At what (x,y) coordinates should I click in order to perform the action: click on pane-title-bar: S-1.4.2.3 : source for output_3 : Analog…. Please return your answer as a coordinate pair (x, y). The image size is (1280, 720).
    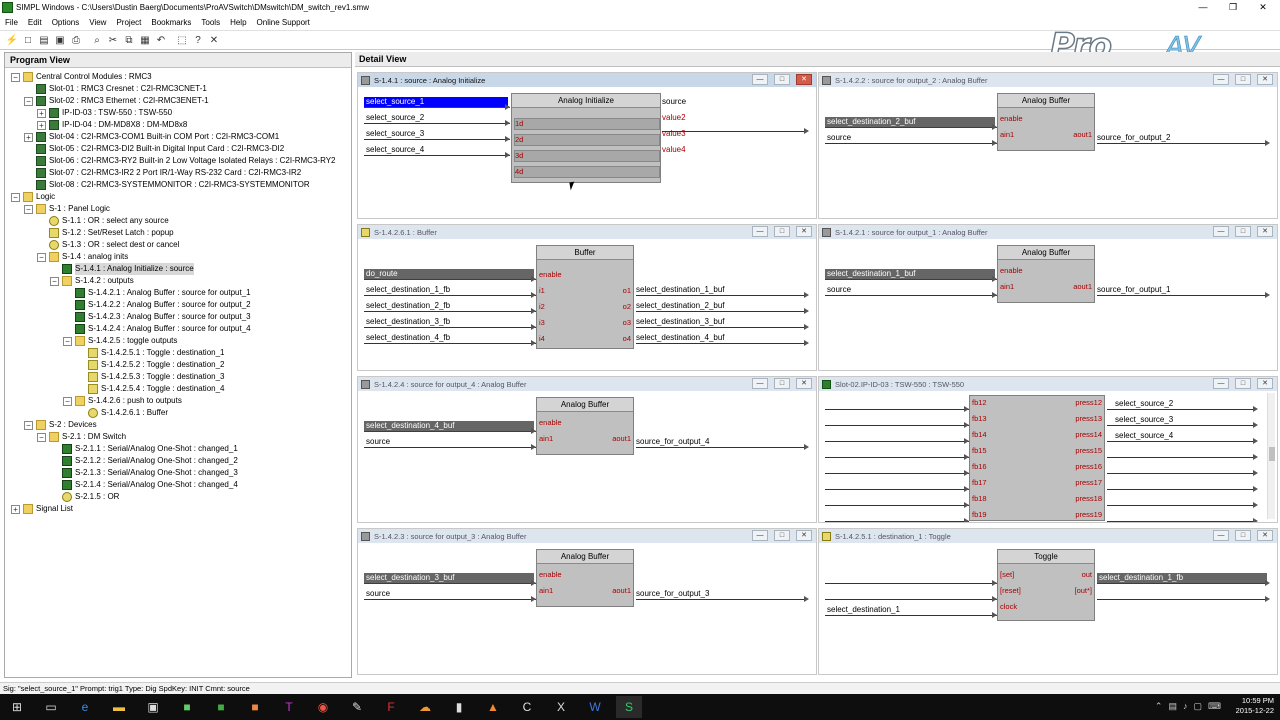
    Looking at the image, I should click on (587, 536).